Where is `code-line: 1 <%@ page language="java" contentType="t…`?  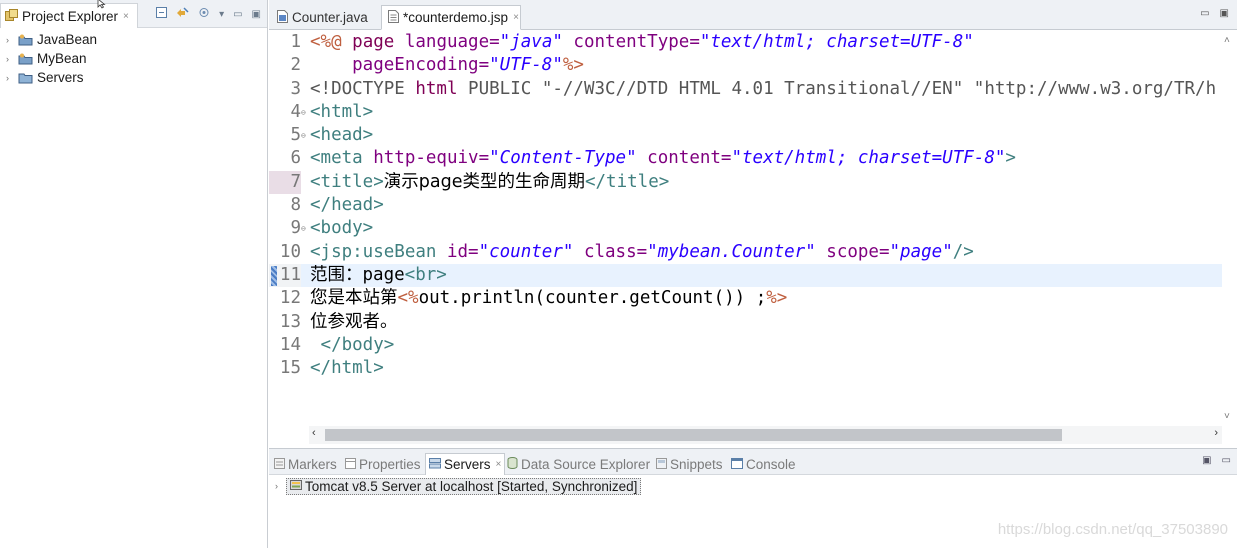 code-line: 1 <%@ page language="java" contentType="t… is located at coordinates (745, 42).